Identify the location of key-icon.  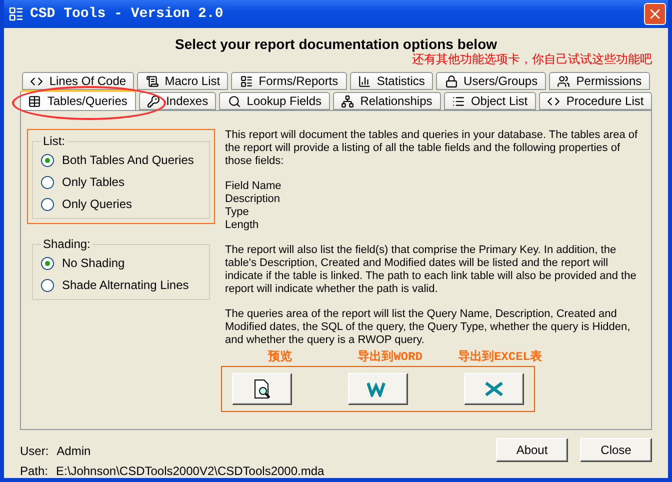
(153, 101).